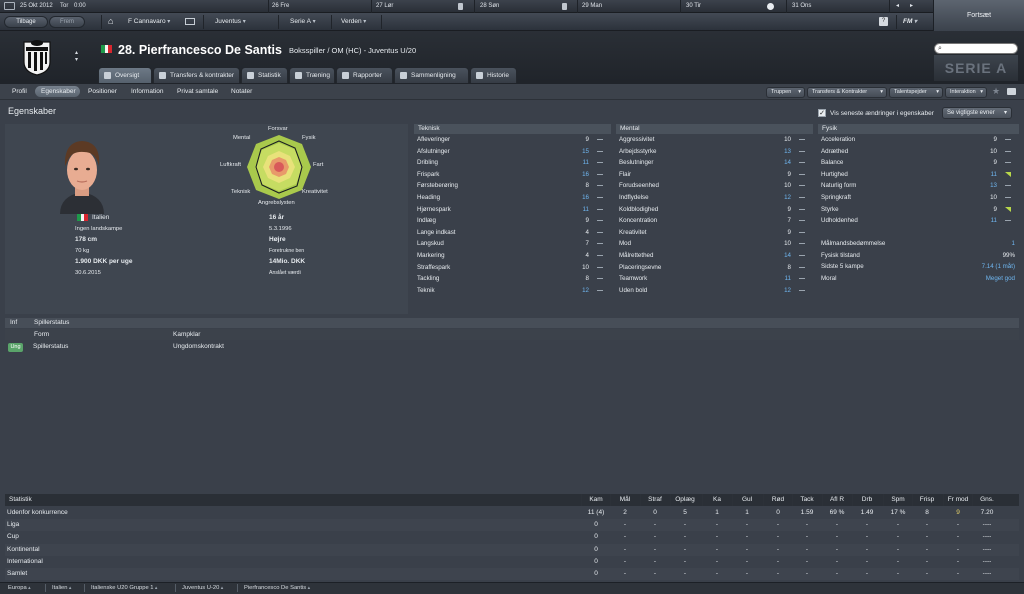 Image resolution: width=1024 pixels, height=594 pixels. Describe the element at coordinates (512, 549) in the screenshot. I see `stats-row: Kontinental 0- - - - - - - - - - - - ----` at that location.